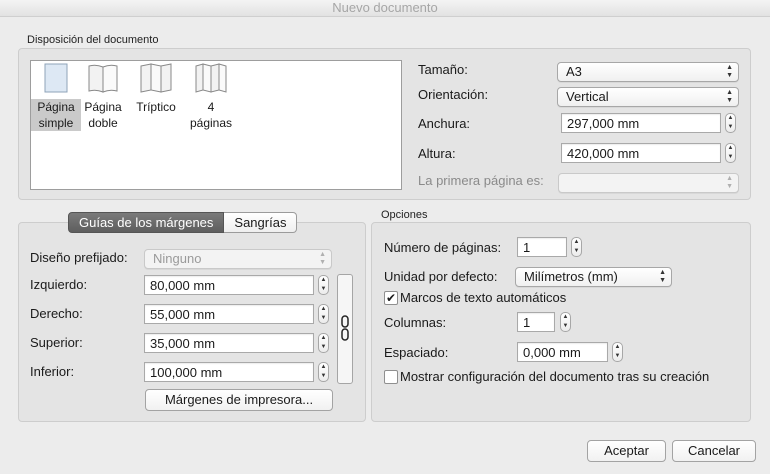 This screenshot has height=474, width=770. Describe the element at coordinates (229, 285) in the screenshot. I see `left-margin-field: 80,000 mm` at that location.